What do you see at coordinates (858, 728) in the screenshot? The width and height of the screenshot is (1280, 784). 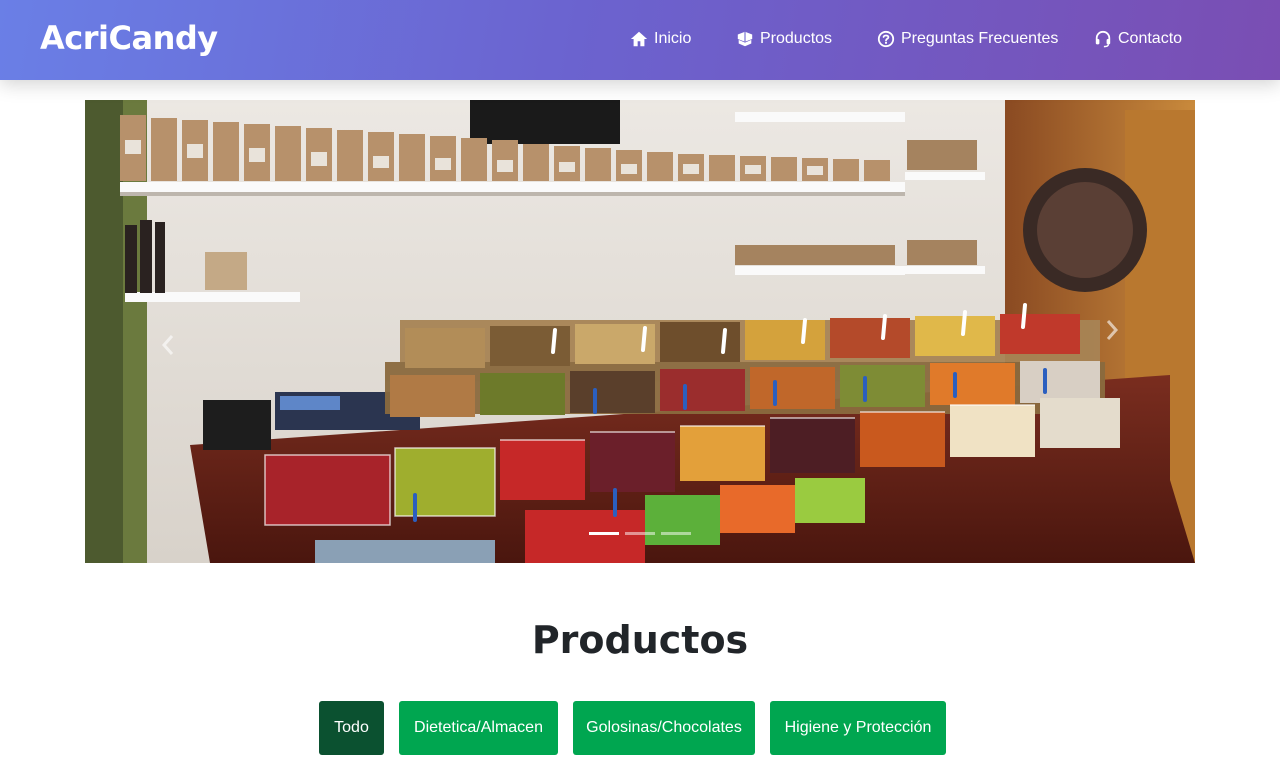 I see `filter-button-higiene: Higiene y Protección` at bounding box center [858, 728].